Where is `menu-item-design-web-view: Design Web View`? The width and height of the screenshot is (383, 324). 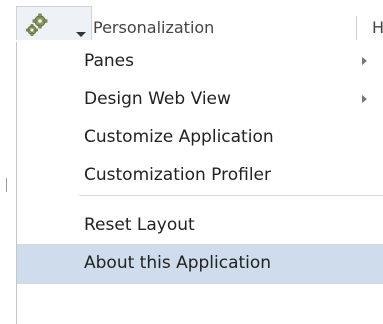 menu-item-design-web-view: Design Web View is located at coordinates (200, 99).